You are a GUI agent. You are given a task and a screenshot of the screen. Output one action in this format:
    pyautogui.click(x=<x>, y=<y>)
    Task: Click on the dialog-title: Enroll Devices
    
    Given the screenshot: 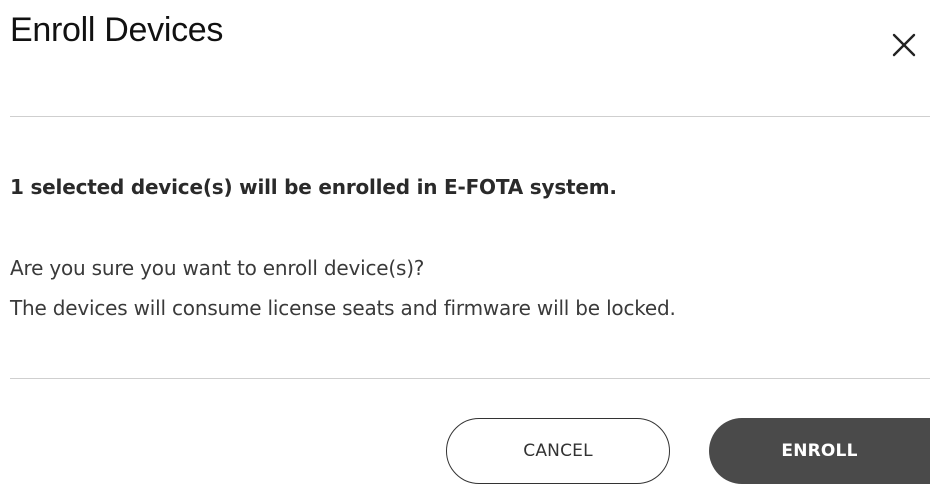 What is the action you would take?
    pyautogui.click(x=117, y=30)
    